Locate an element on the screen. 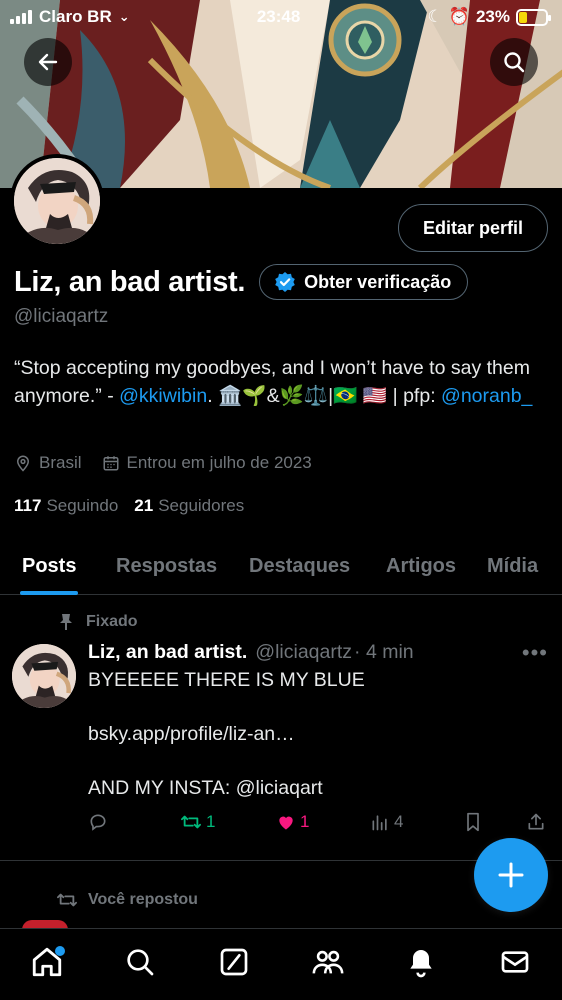  pinned-indicator: Fixado is located at coordinates (98, 622).